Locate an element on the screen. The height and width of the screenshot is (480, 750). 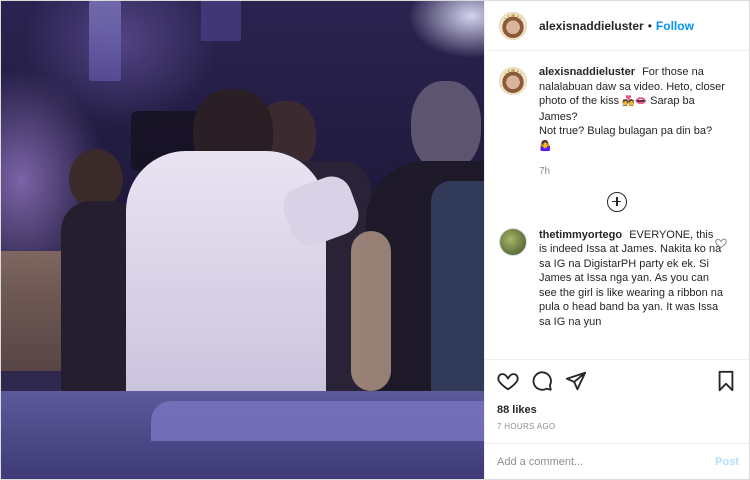
caption-emoji: 💑👄 is located at coordinates (635, 101).